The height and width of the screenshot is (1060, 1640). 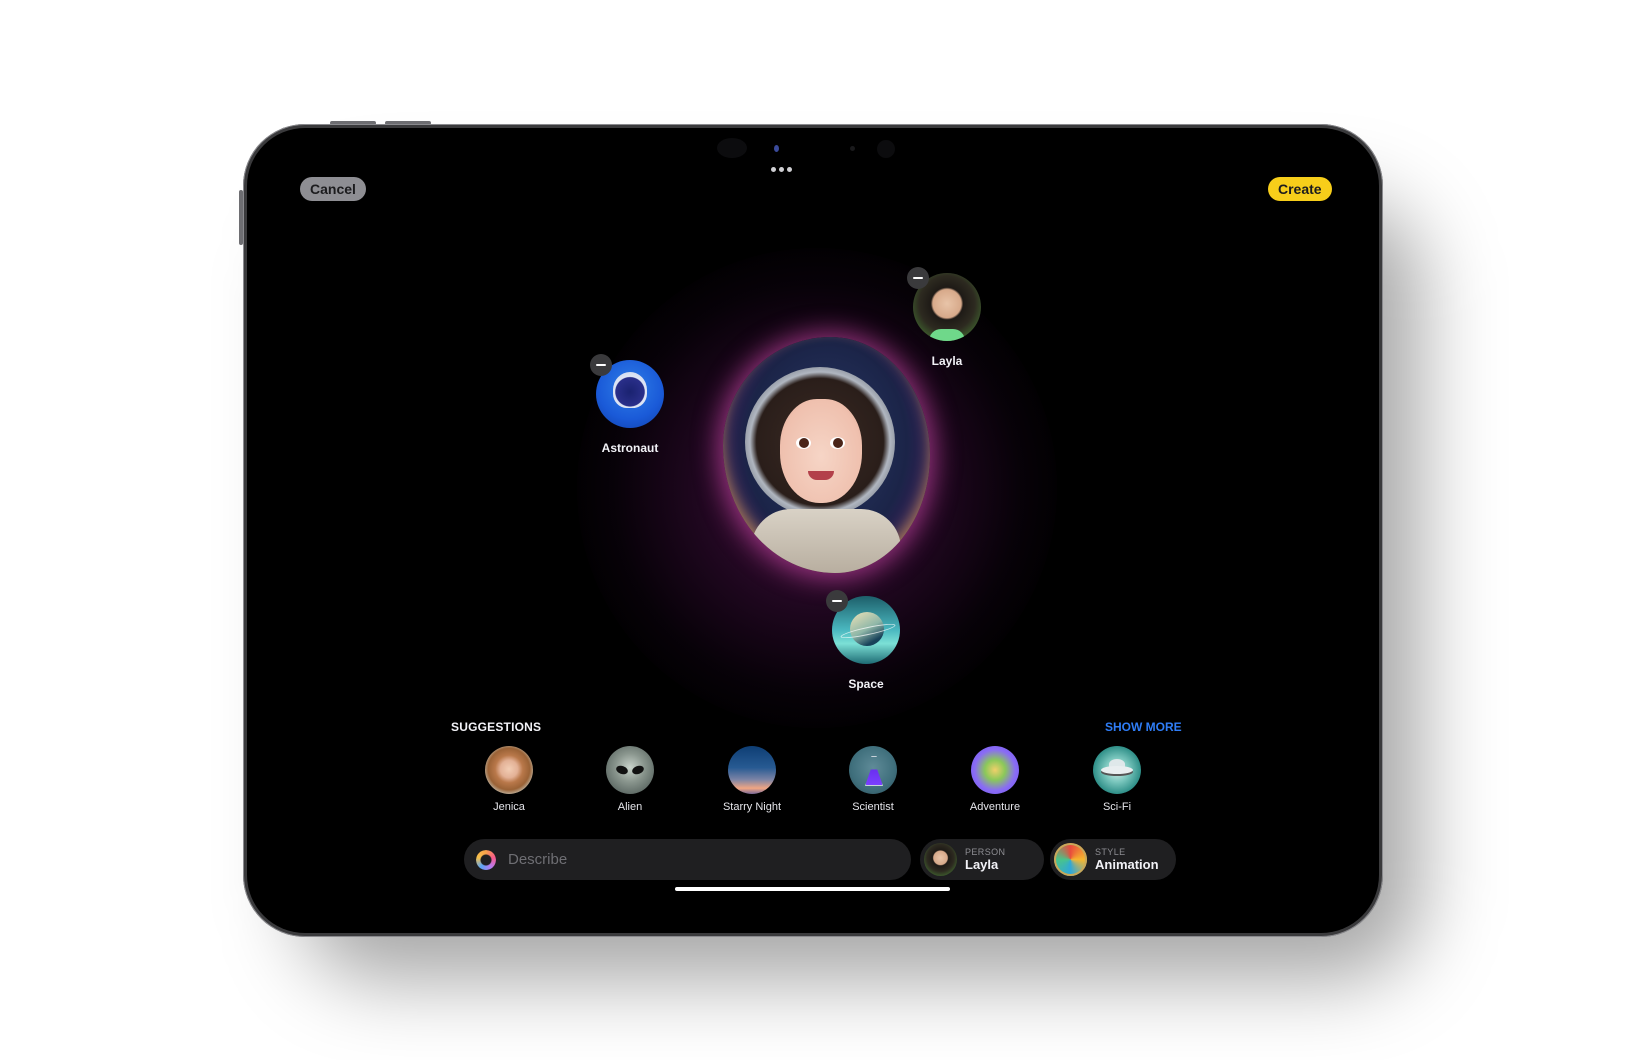 I want to click on concept-label: Layla, so click(x=947, y=361).